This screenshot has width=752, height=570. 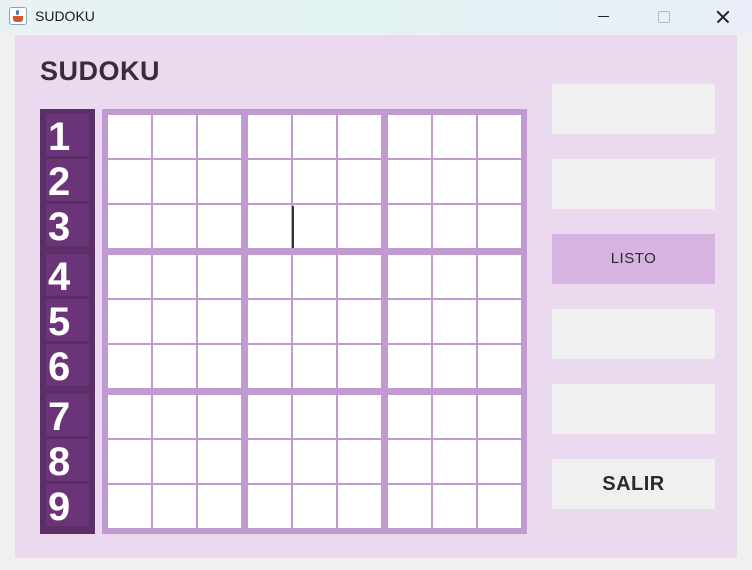 I want to click on maximize-button, so click(x=663, y=17).